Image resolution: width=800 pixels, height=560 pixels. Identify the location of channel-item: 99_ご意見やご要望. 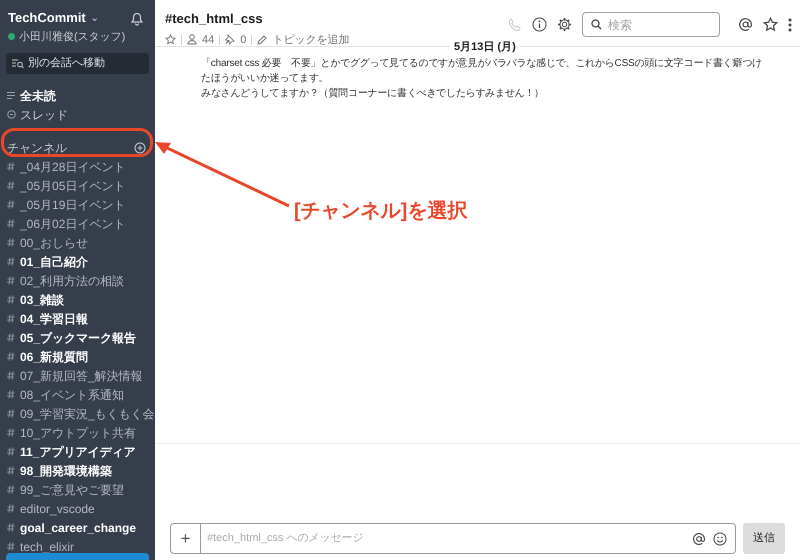
(72, 489).